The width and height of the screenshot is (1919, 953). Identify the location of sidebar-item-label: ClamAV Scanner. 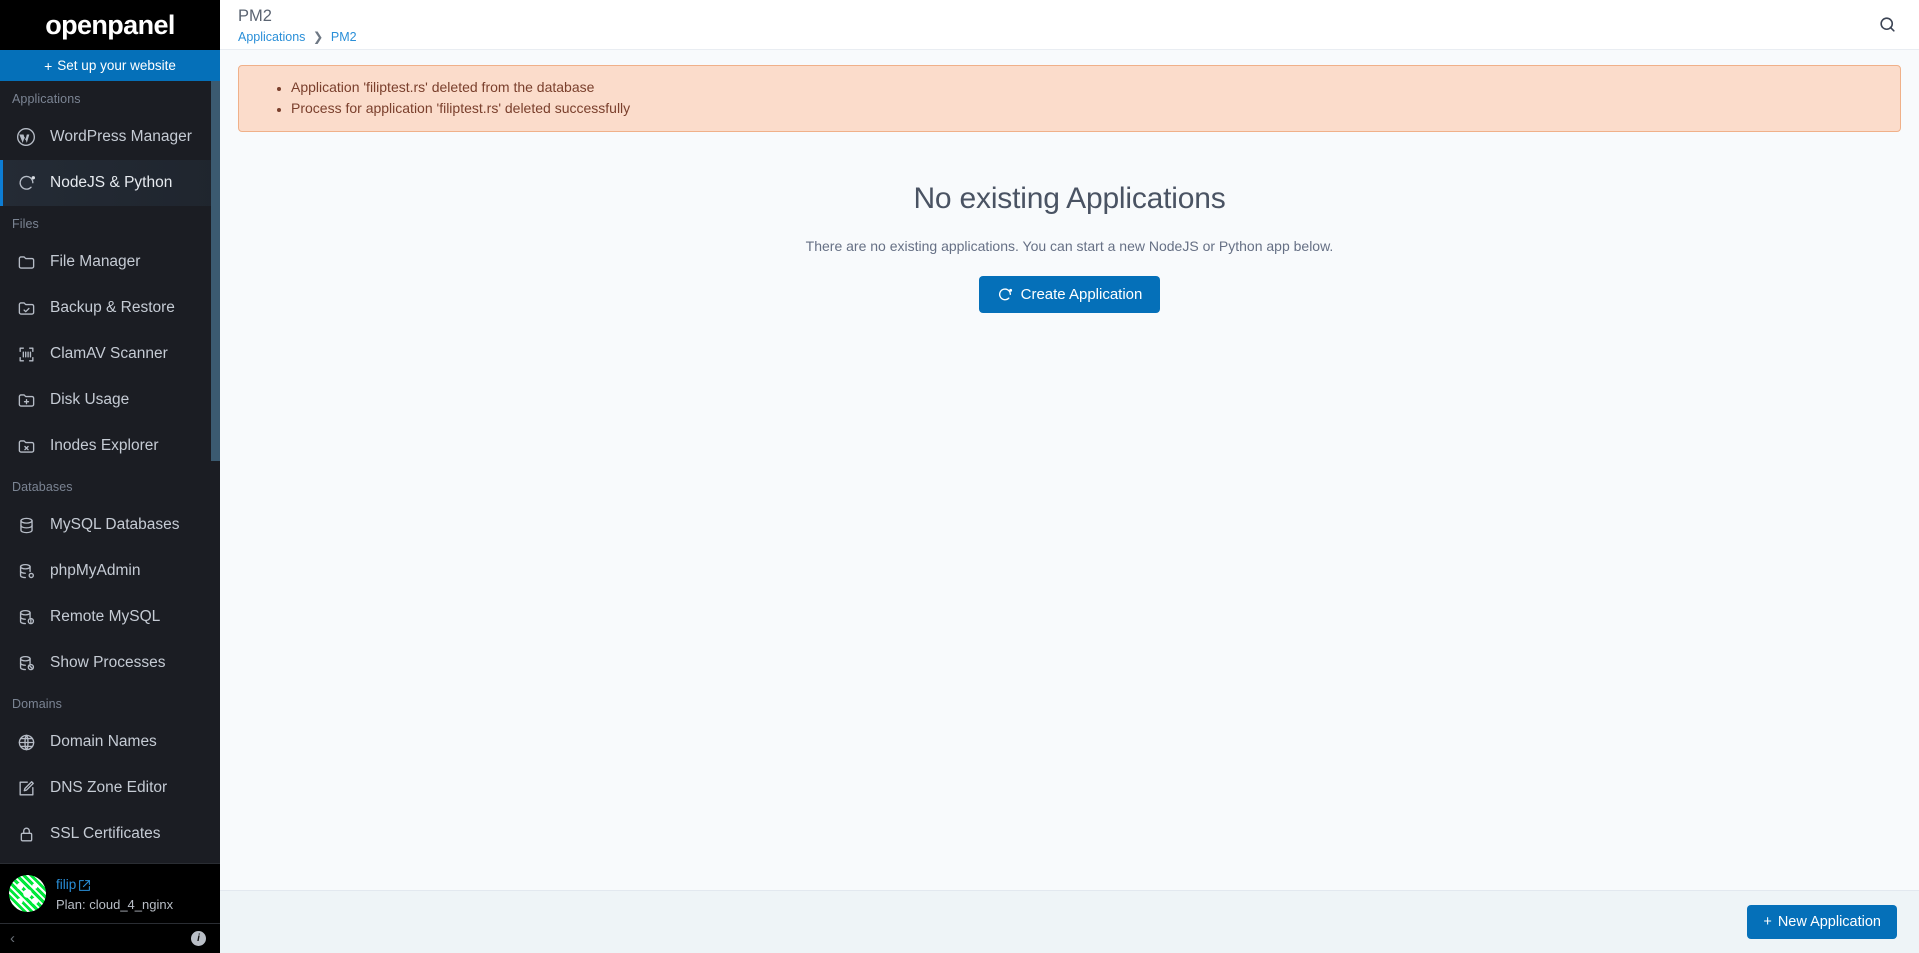
(109, 353).